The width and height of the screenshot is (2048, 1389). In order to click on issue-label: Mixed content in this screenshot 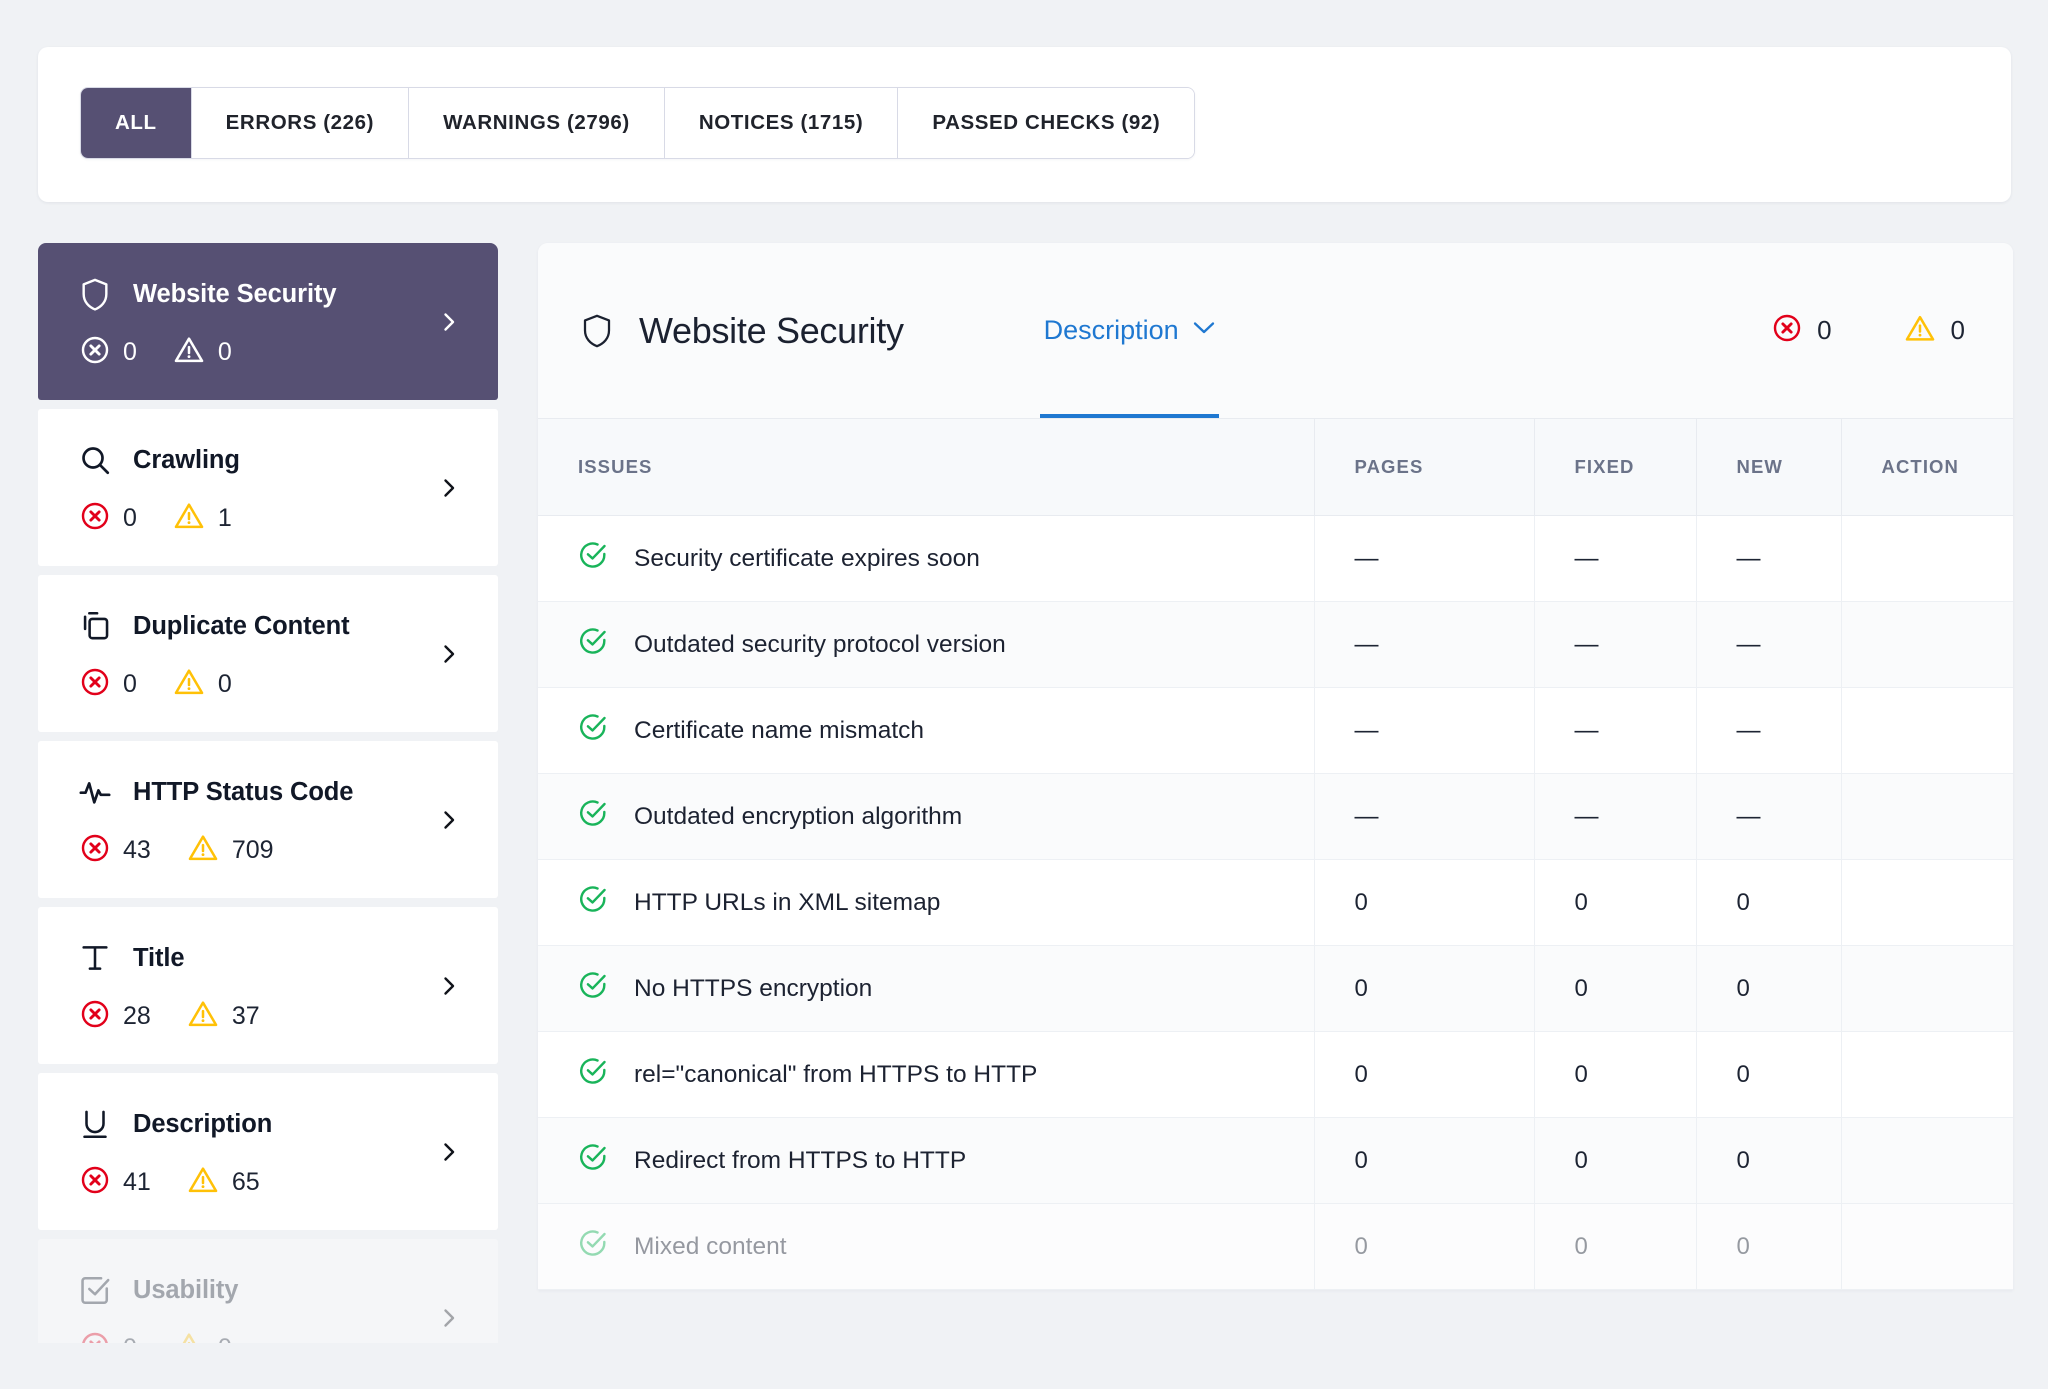, I will do `click(710, 1246)`.